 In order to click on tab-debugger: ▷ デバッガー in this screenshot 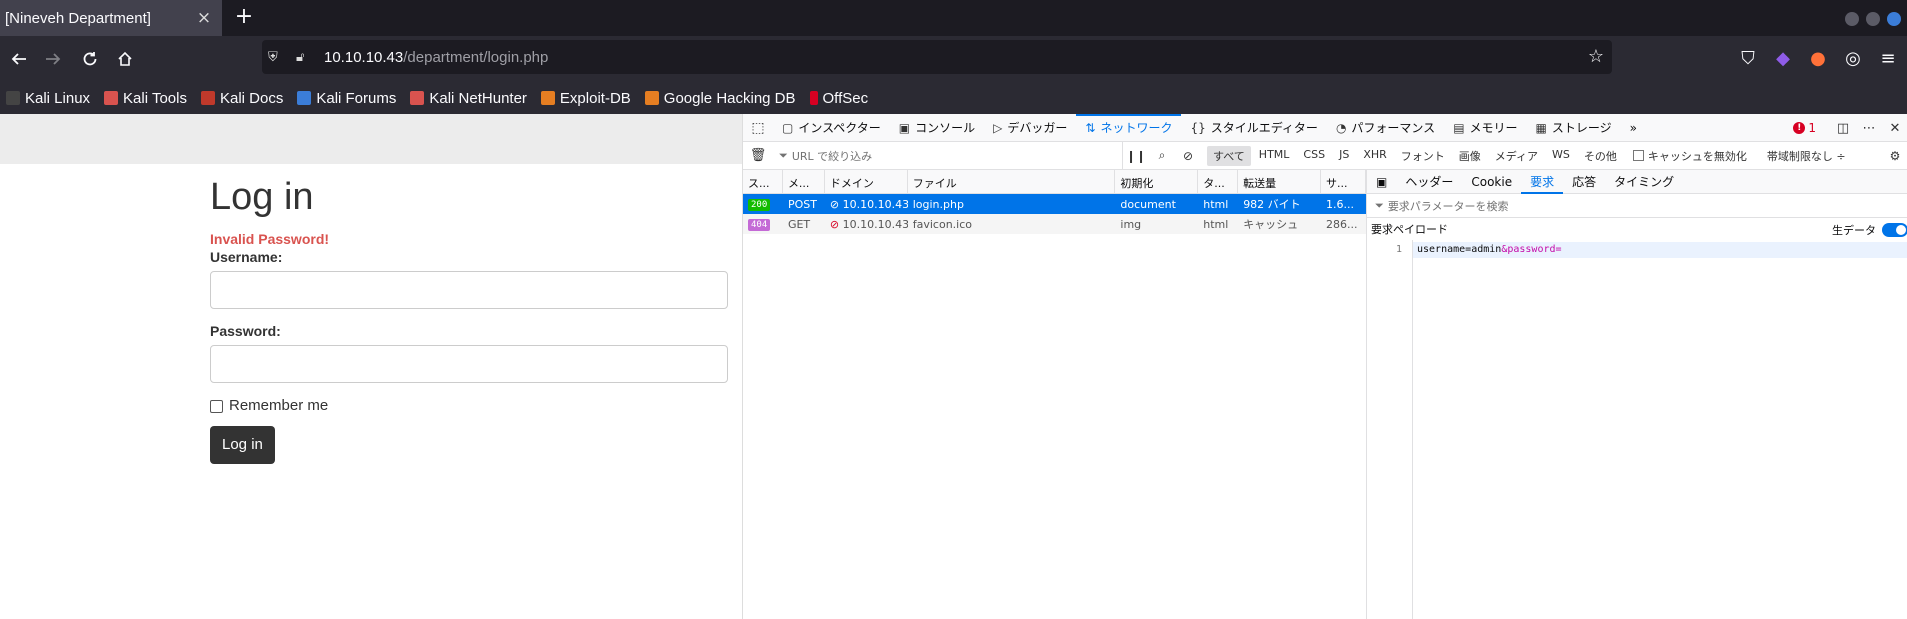, I will do `click(1030, 128)`.